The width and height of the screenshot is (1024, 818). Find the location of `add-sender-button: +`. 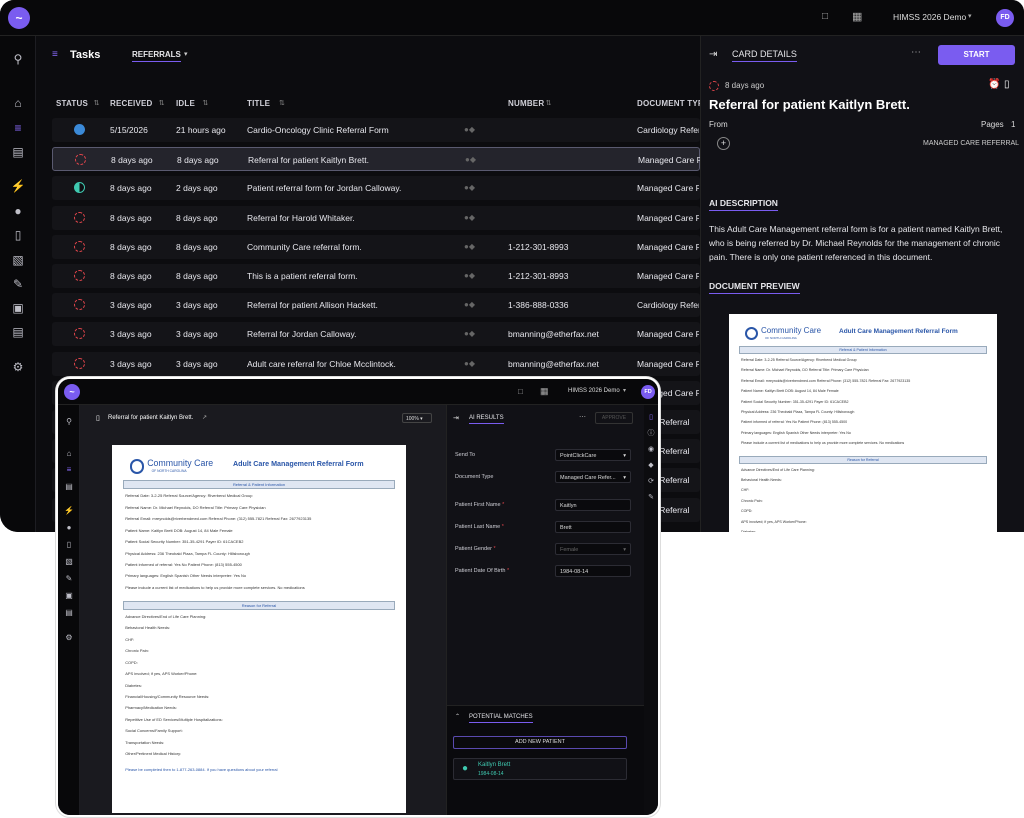

add-sender-button: + is located at coordinates (723, 143).